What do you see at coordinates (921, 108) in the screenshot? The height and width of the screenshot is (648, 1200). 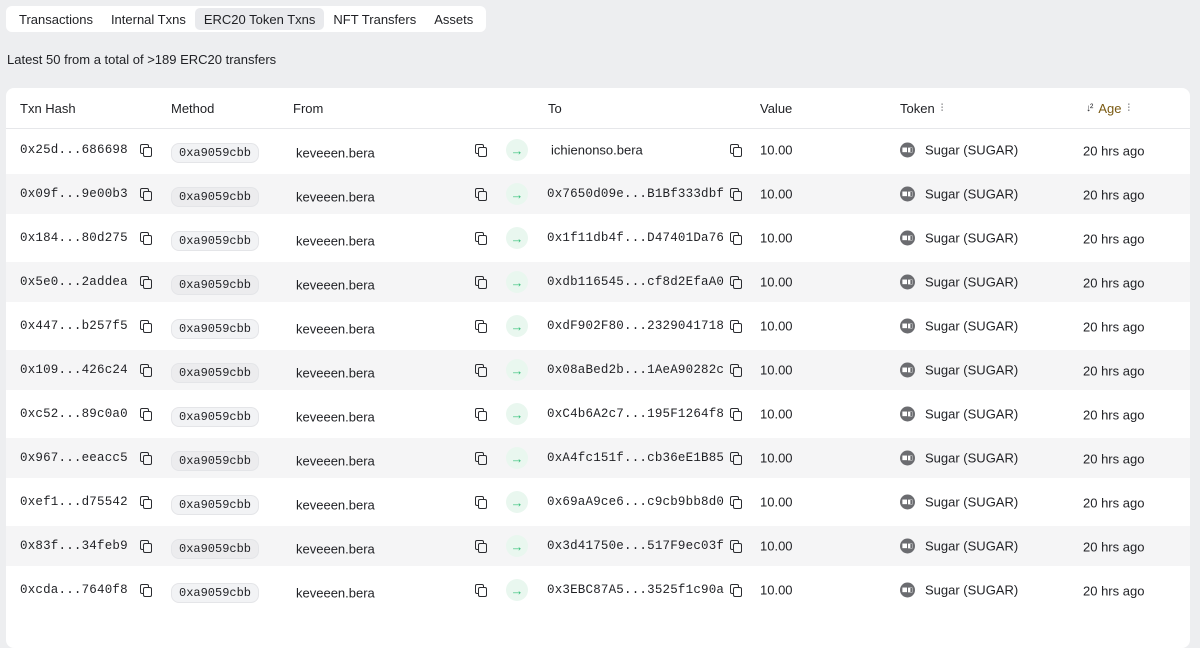 I see `column-token: Token ⫶` at bounding box center [921, 108].